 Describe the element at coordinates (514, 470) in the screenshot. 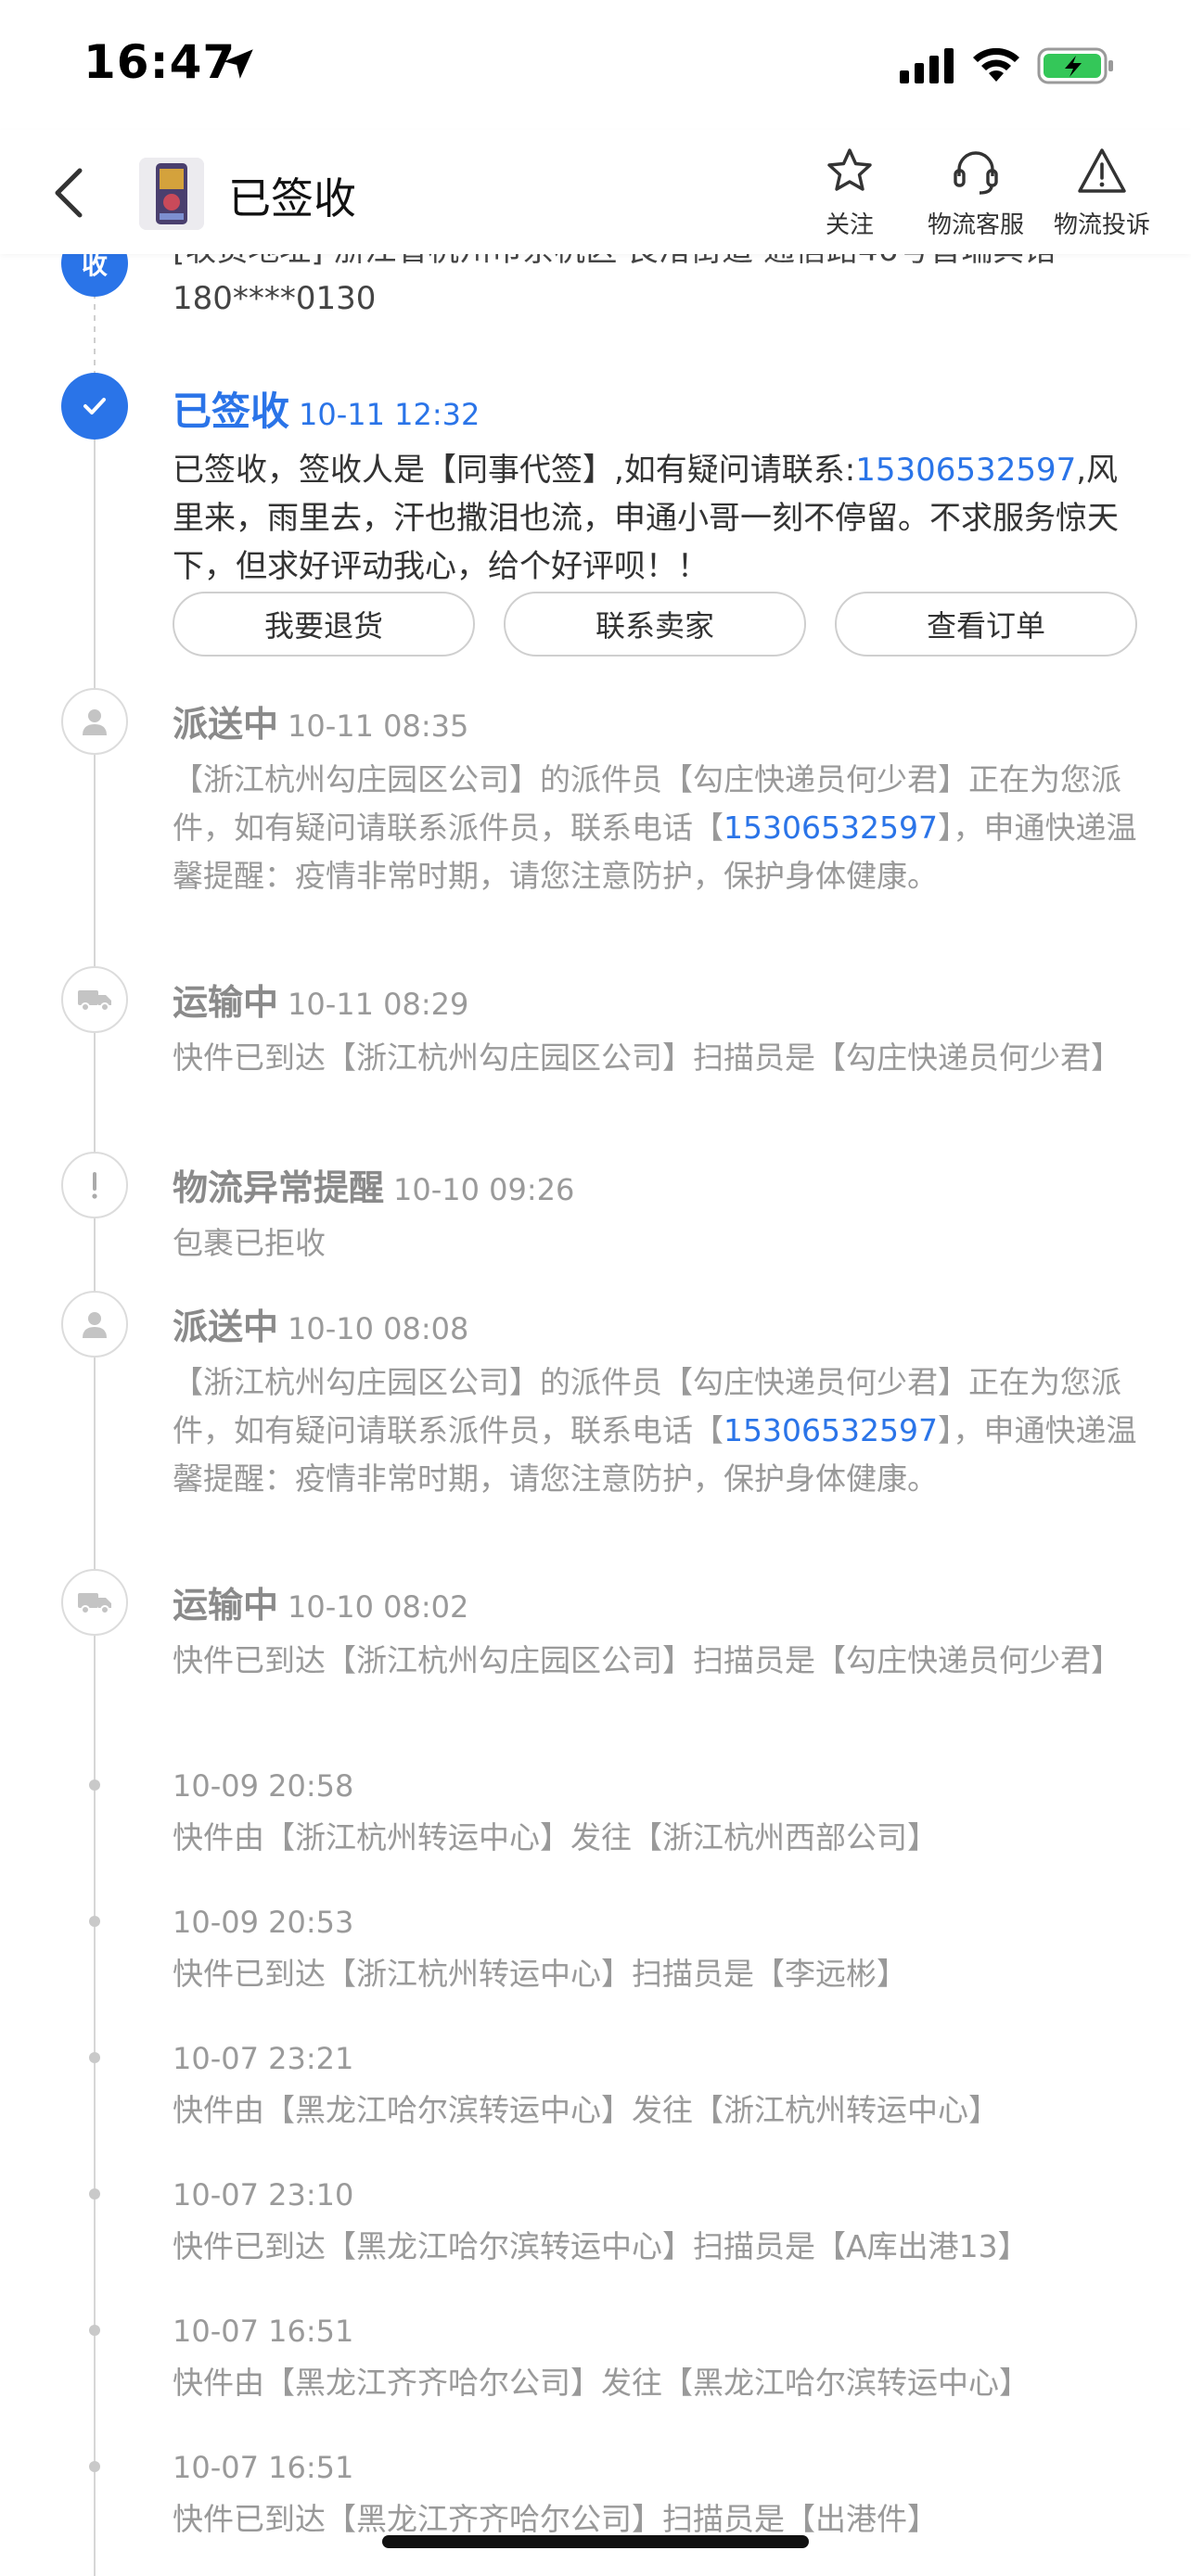

I see `entry-text-part: 已签收，签收人是【同事代签】,如有疑问请联系:` at that location.